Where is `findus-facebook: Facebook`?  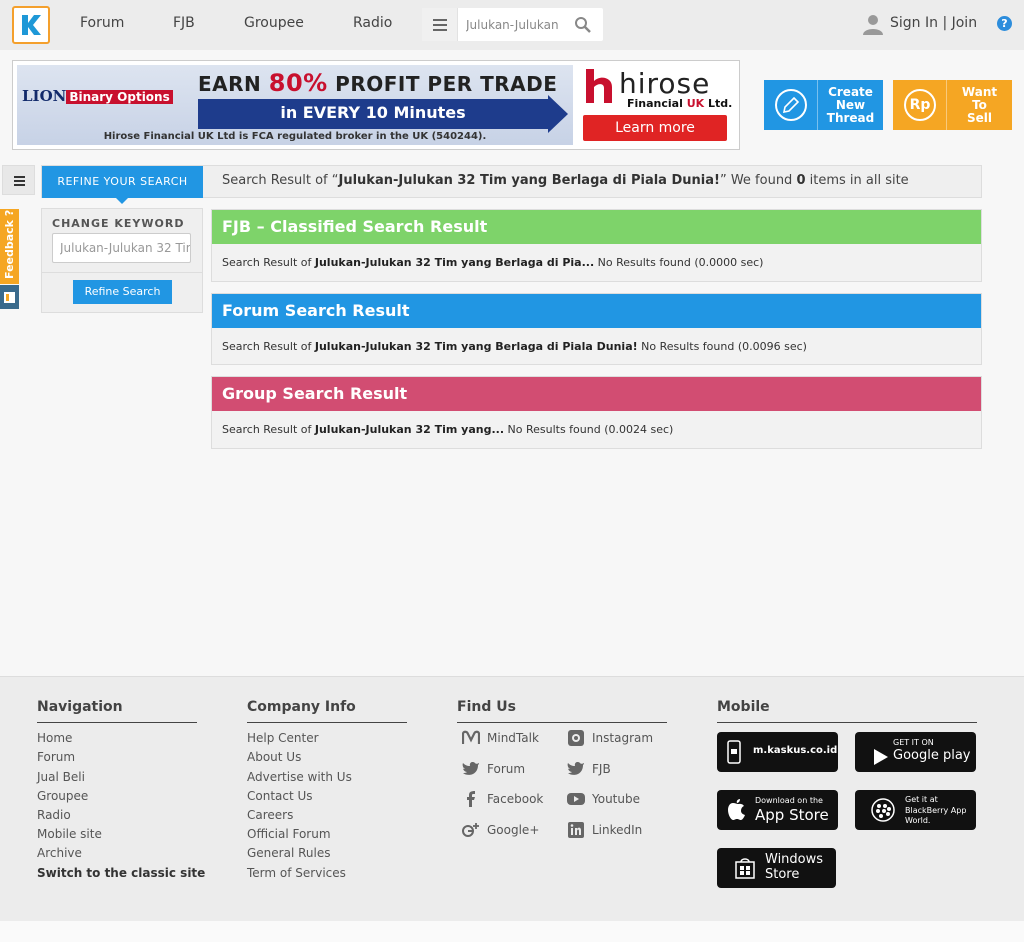
findus-facebook: Facebook is located at coordinates (515, 799).